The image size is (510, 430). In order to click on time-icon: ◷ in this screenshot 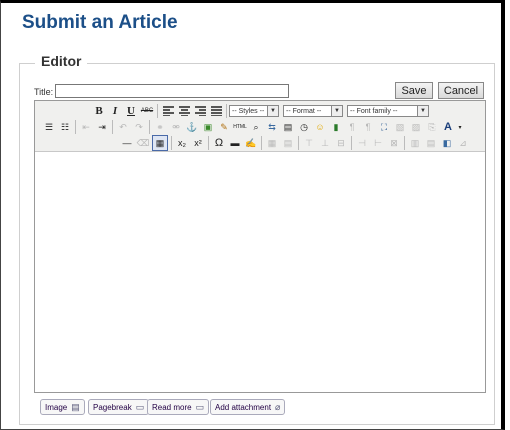, I will do `click(304, 127)`.